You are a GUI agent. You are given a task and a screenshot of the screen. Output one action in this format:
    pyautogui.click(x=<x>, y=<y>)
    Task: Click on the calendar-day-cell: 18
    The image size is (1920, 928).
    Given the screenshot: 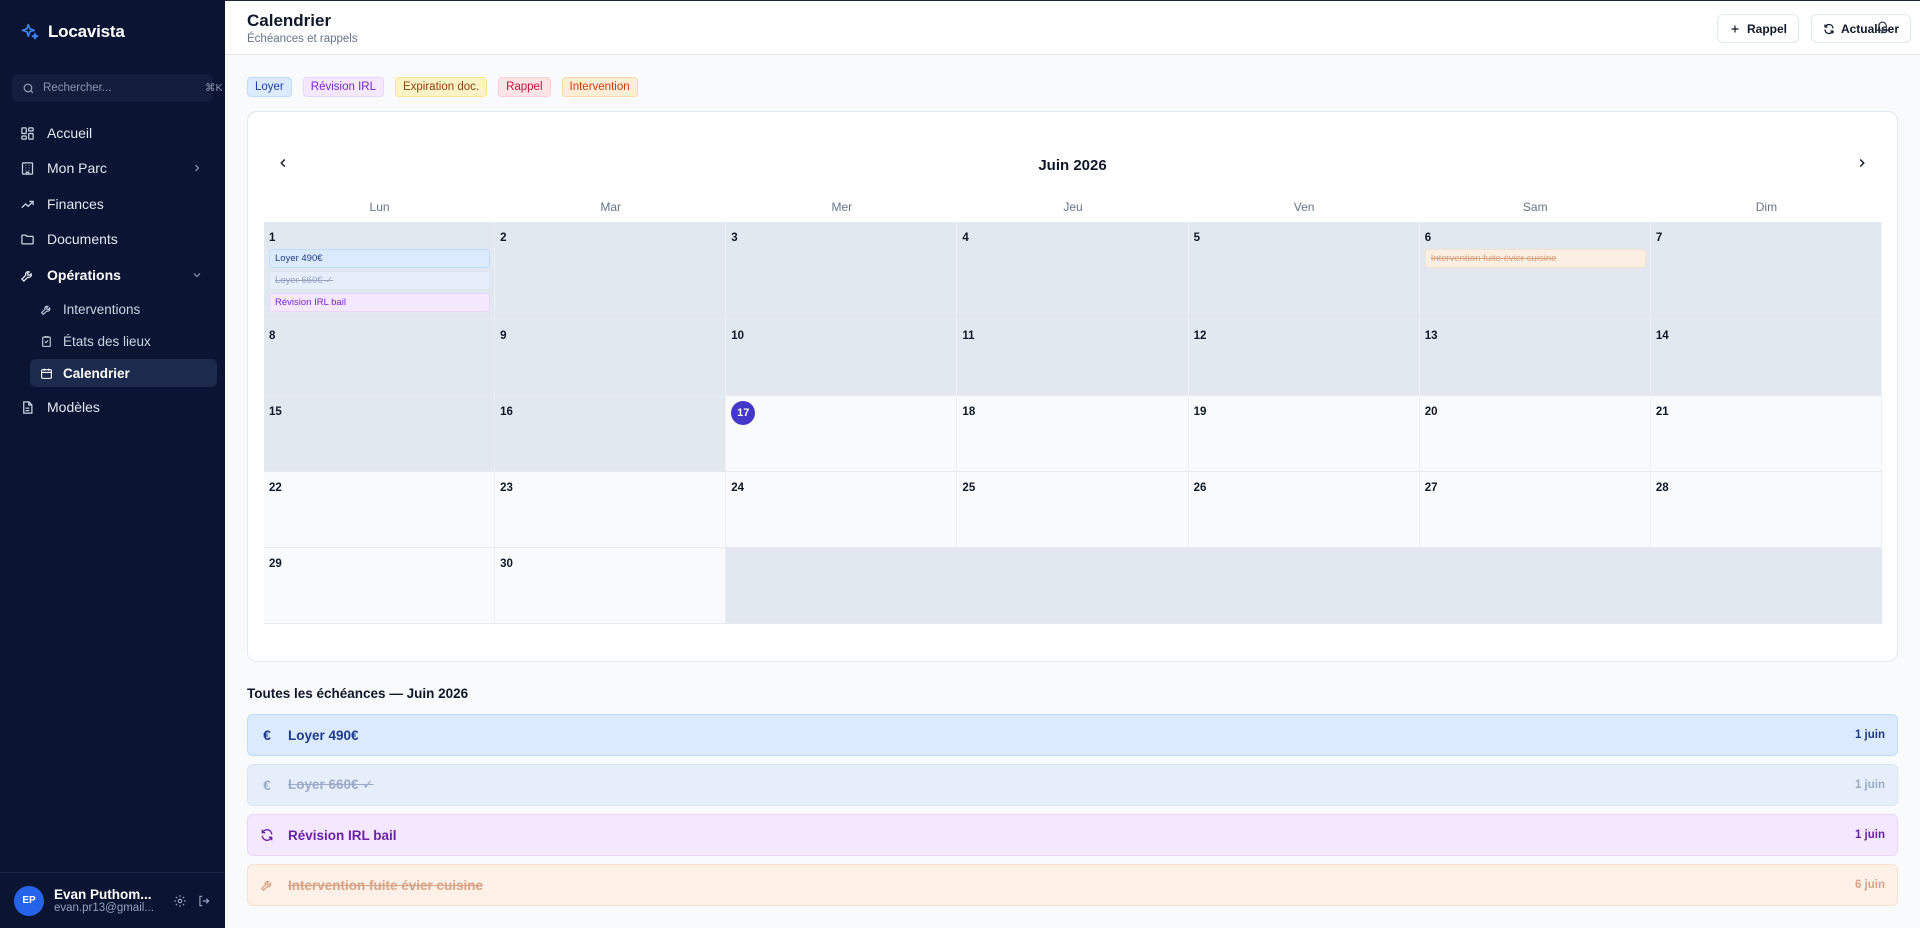 What is the action you would take?
    pyautogui.click(x=1073, y=434)
    